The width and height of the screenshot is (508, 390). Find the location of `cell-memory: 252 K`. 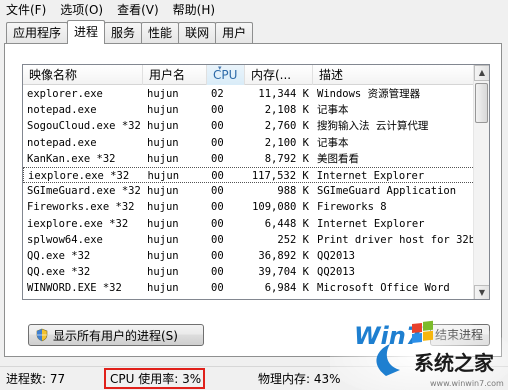

cell-memory: 252 K is located at coordinates (293, 239).